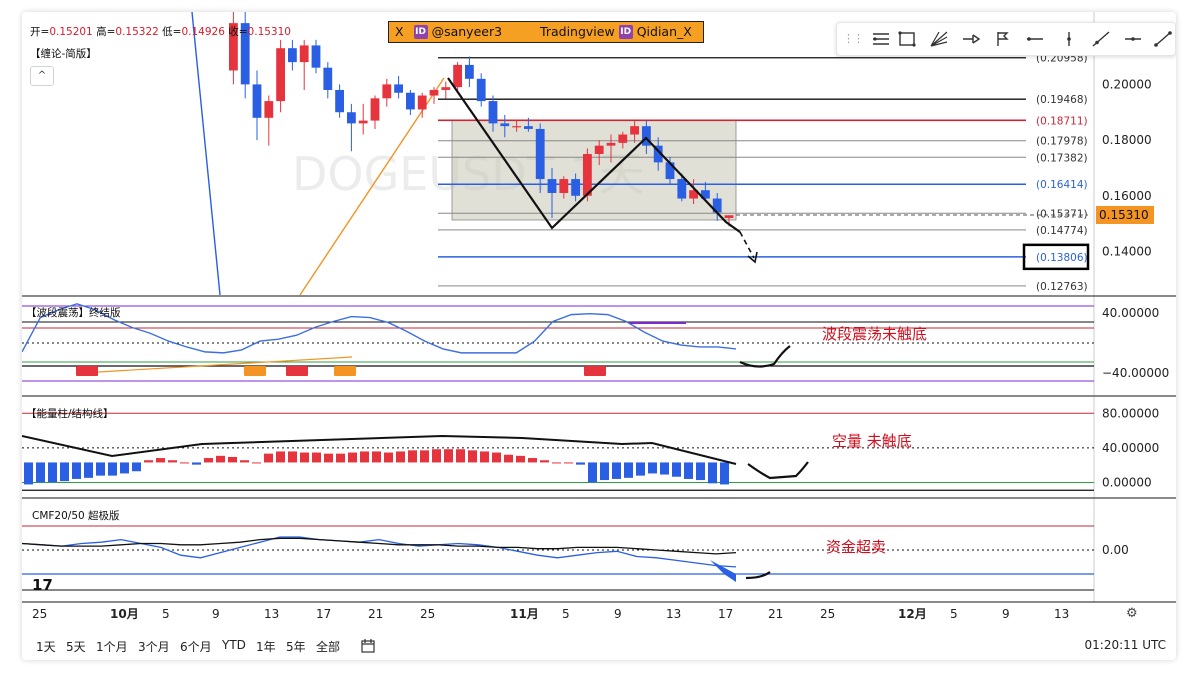 The image size is (1200, 676). What do you see at coordinates (1062, 121) in the screenshot?
I see `fib-level-label: (0.18711)` at bounding box center [1062, 121].